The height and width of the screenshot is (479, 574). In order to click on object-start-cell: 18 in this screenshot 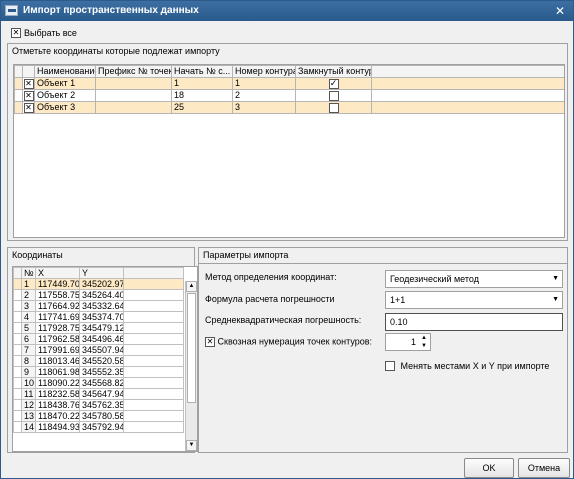, I will do `click(202, 95)`.